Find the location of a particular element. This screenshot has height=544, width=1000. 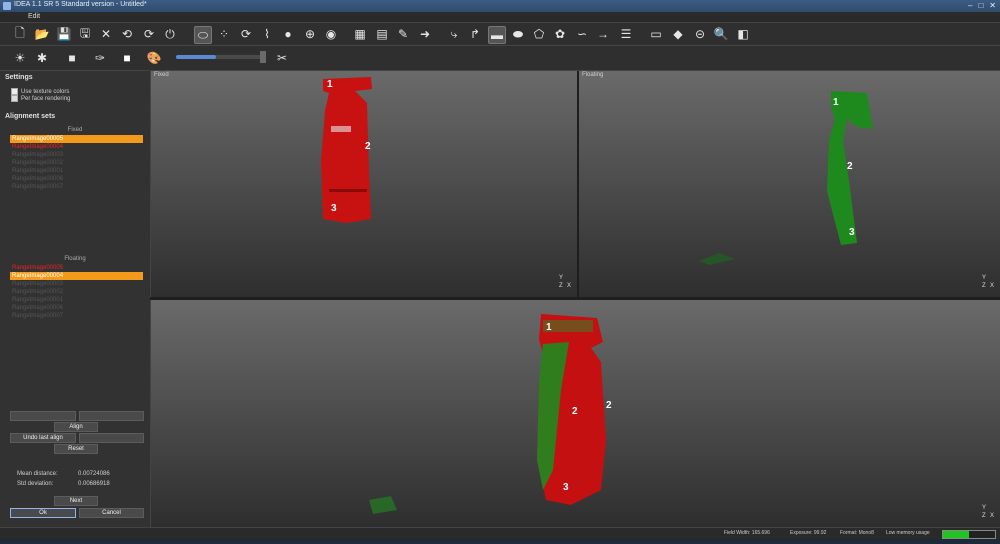

axis-y-label: Y is located at coordinates (984, 278).